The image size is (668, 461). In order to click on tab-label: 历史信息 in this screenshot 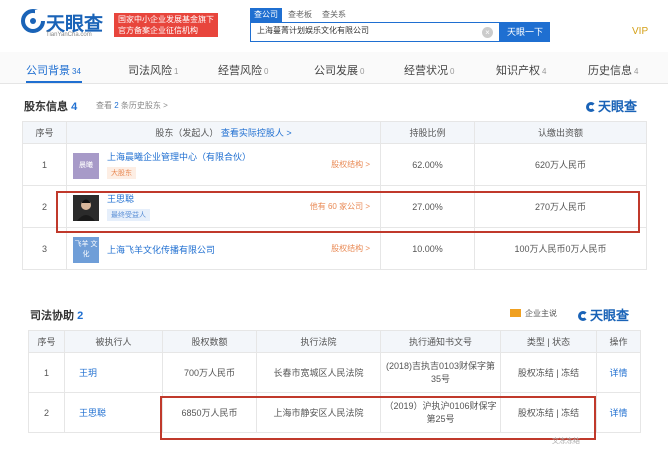, I will do `click(610, 71)`.